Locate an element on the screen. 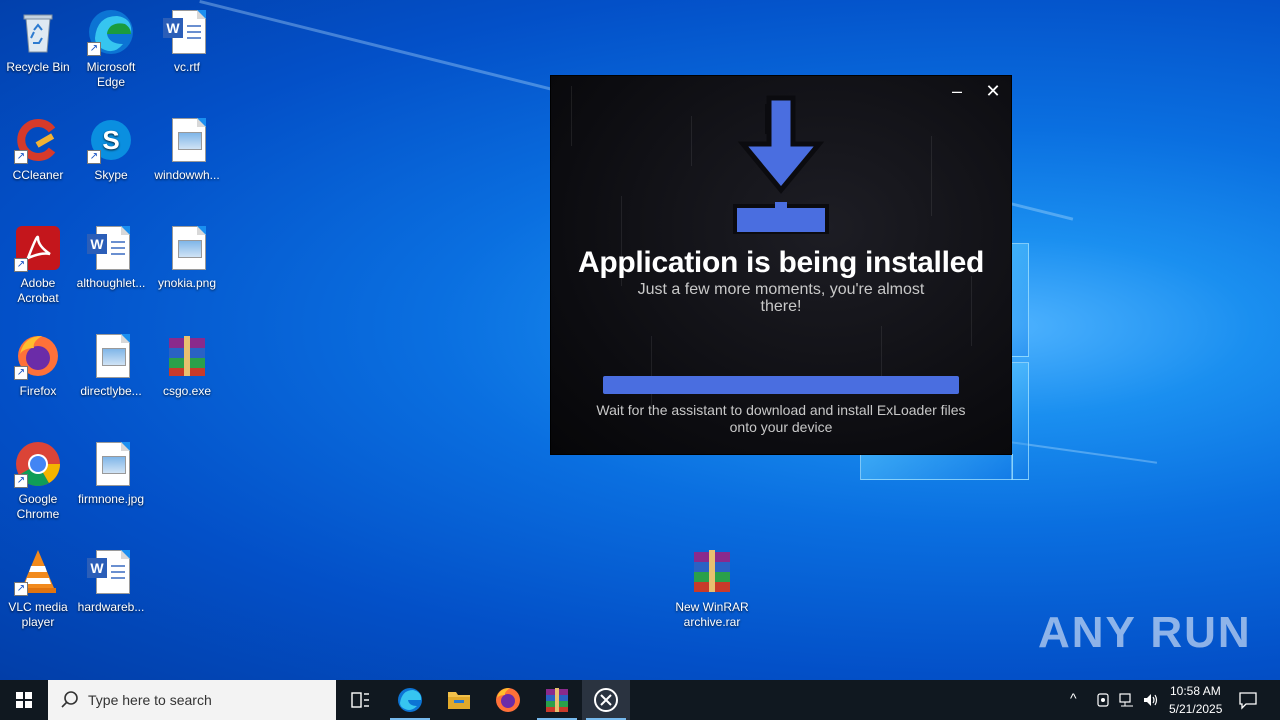  desktop-icon-label: ynokia.png is located at coordinates (187, 283).